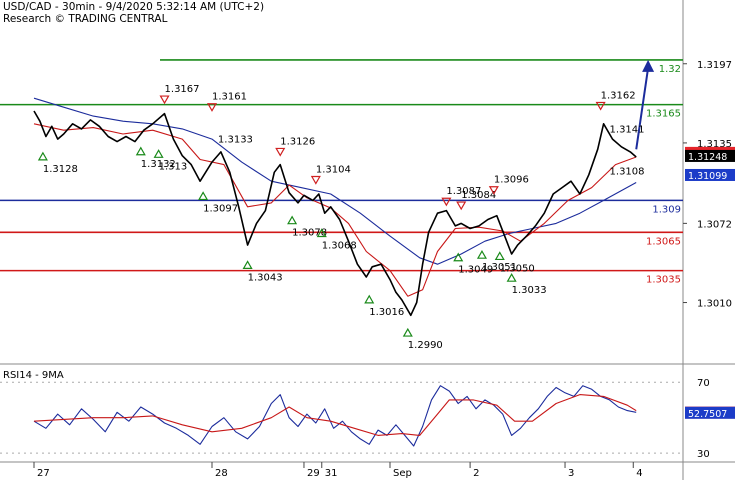  I want to click on time-tick-label: 2, so click(476, 473).